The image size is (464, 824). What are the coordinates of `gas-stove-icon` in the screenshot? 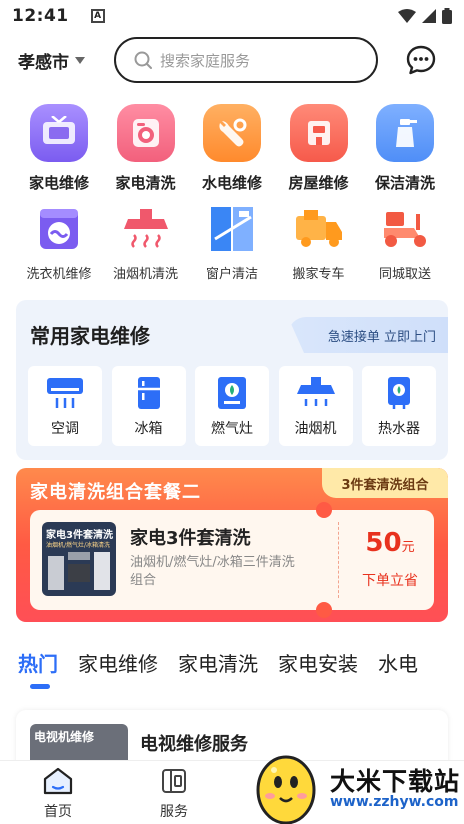 It's located at (232, 393).